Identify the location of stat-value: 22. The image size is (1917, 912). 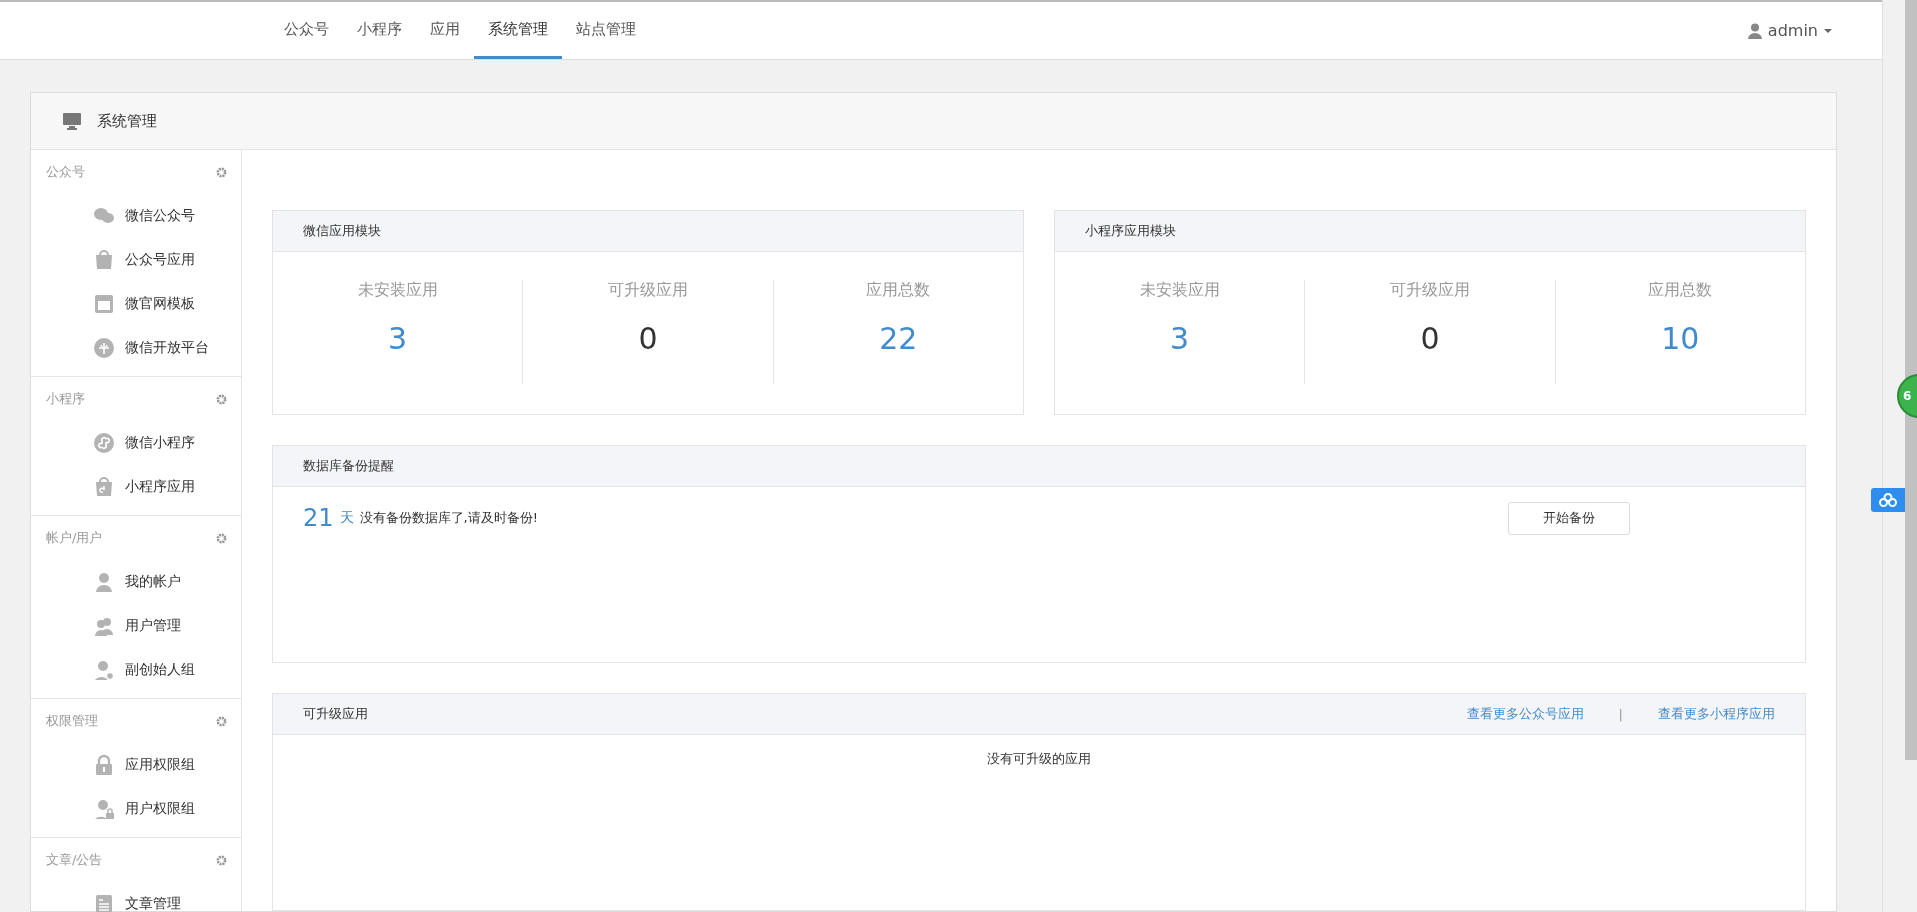
(898, 338).